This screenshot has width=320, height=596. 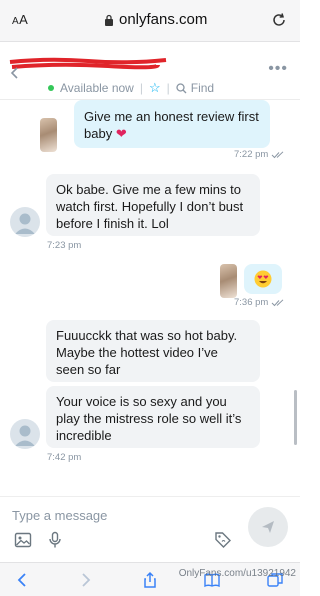 I want to click on nav-back-icon, so click(x=23, y=580).